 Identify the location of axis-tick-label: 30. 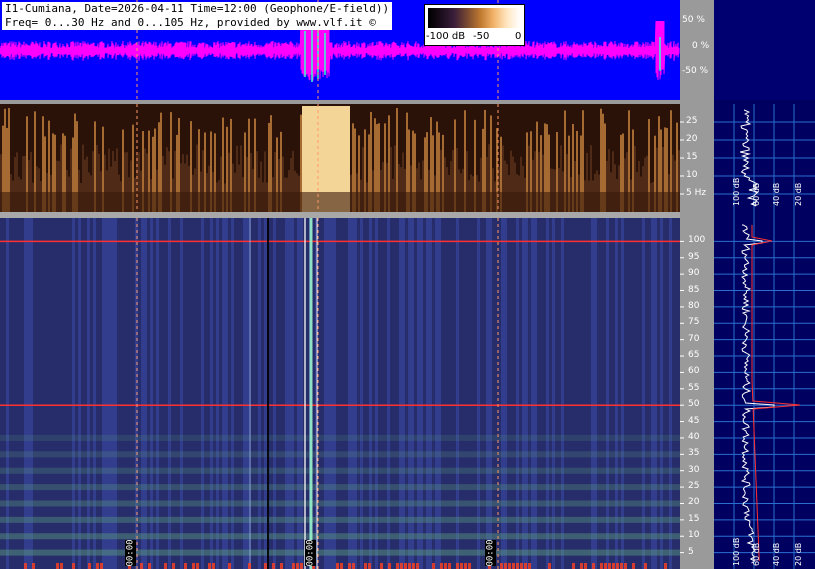
(694, 469).